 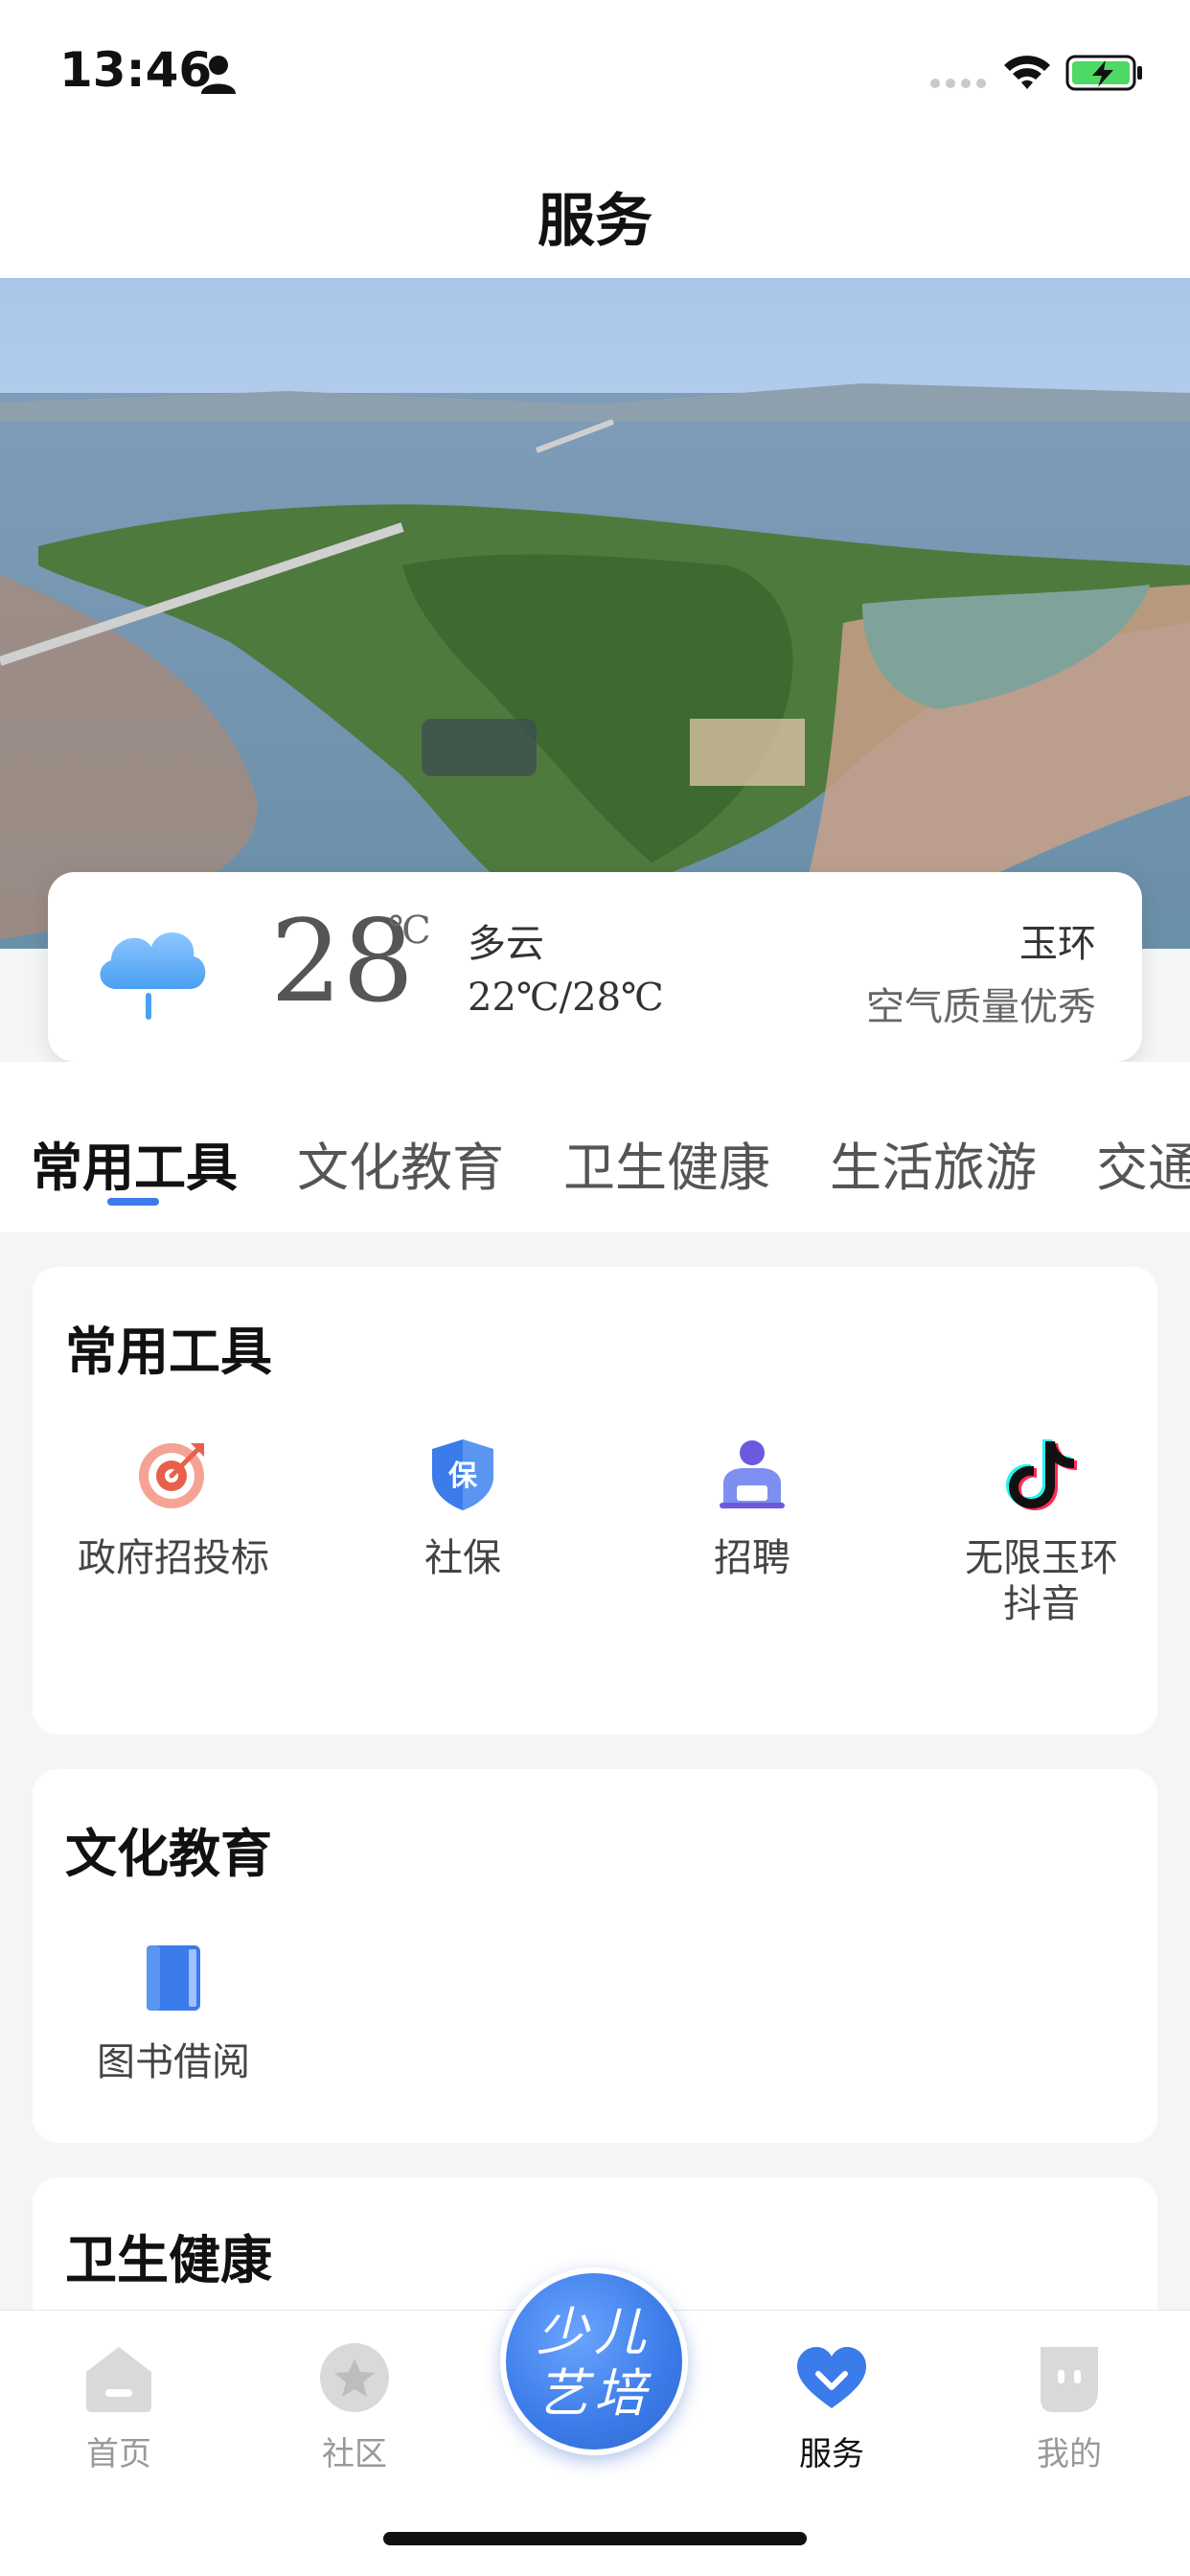 I want to click on center-badge-label: 少儿艺培, so click(x=594, y=2363).